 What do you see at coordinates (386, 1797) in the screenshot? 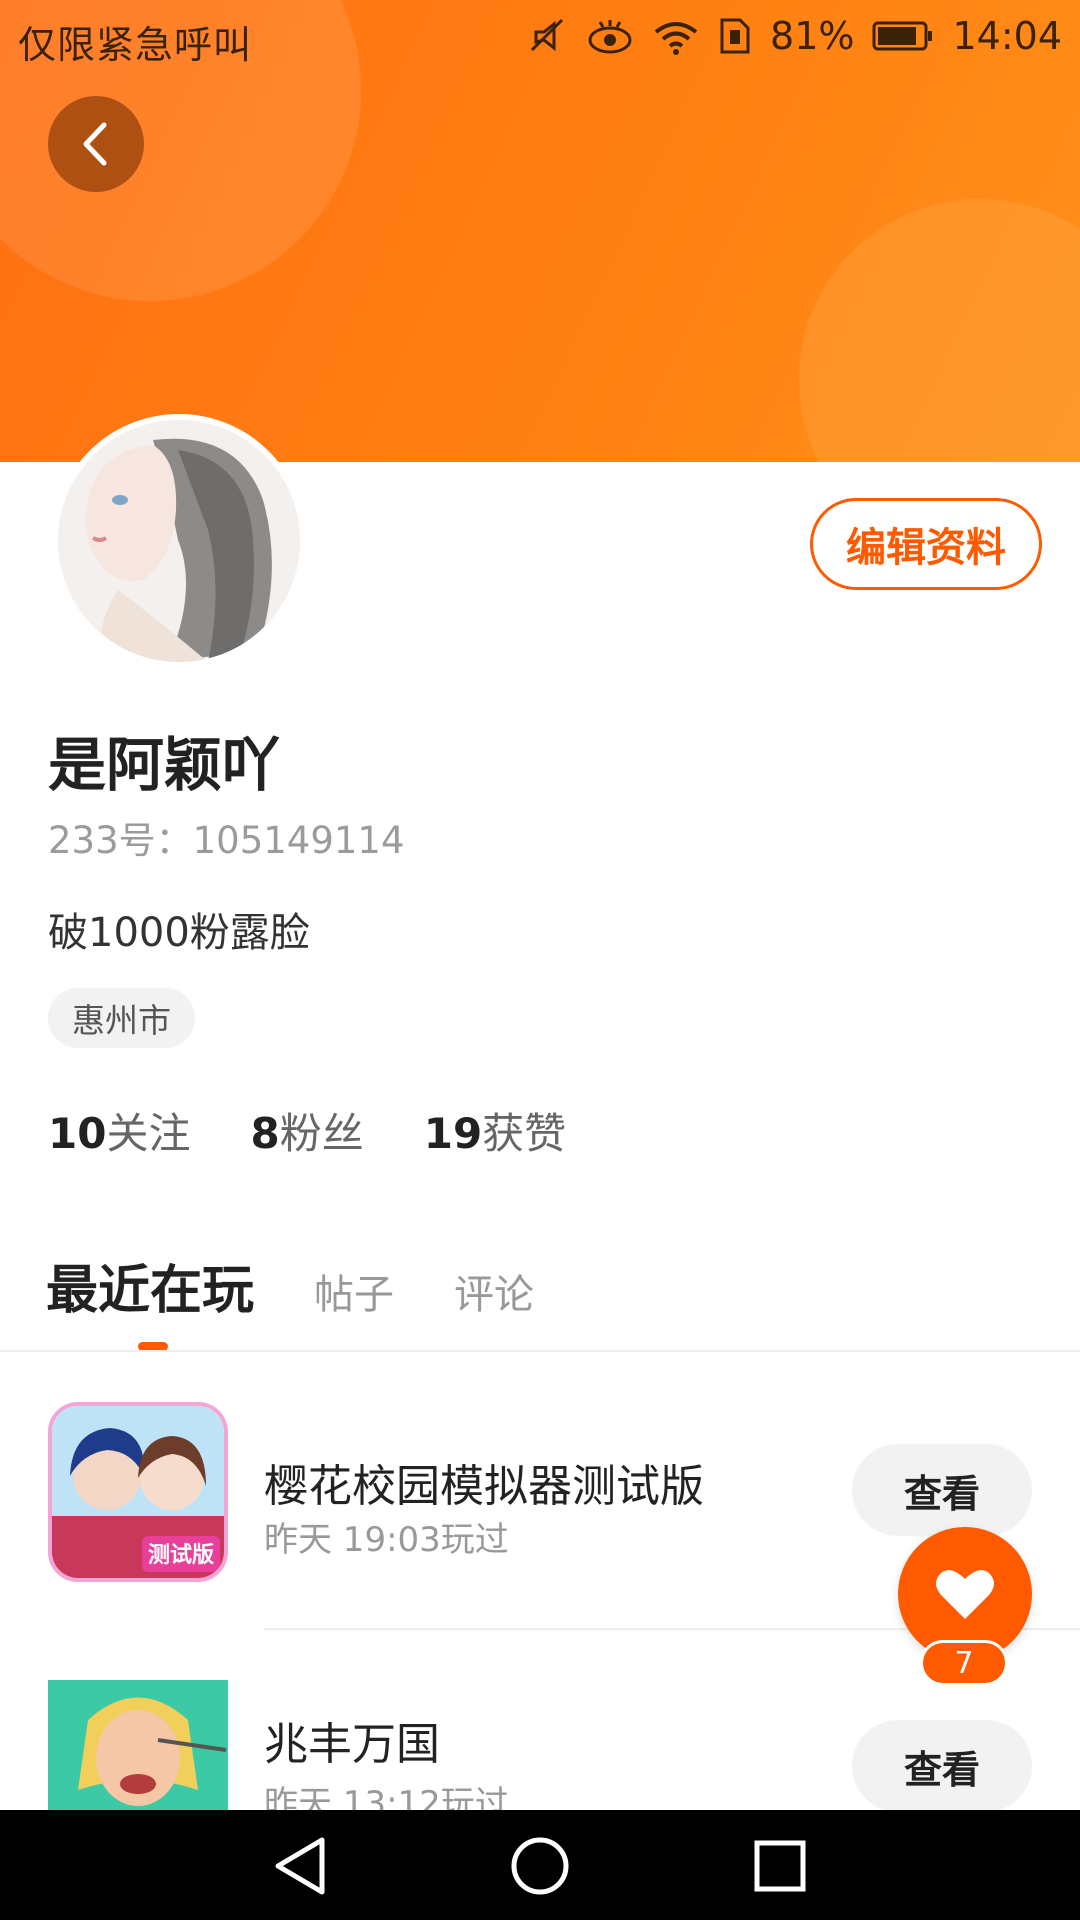
I see `game-play-time: 昨天 13:12玩过` at bounding box center [386, 1797].